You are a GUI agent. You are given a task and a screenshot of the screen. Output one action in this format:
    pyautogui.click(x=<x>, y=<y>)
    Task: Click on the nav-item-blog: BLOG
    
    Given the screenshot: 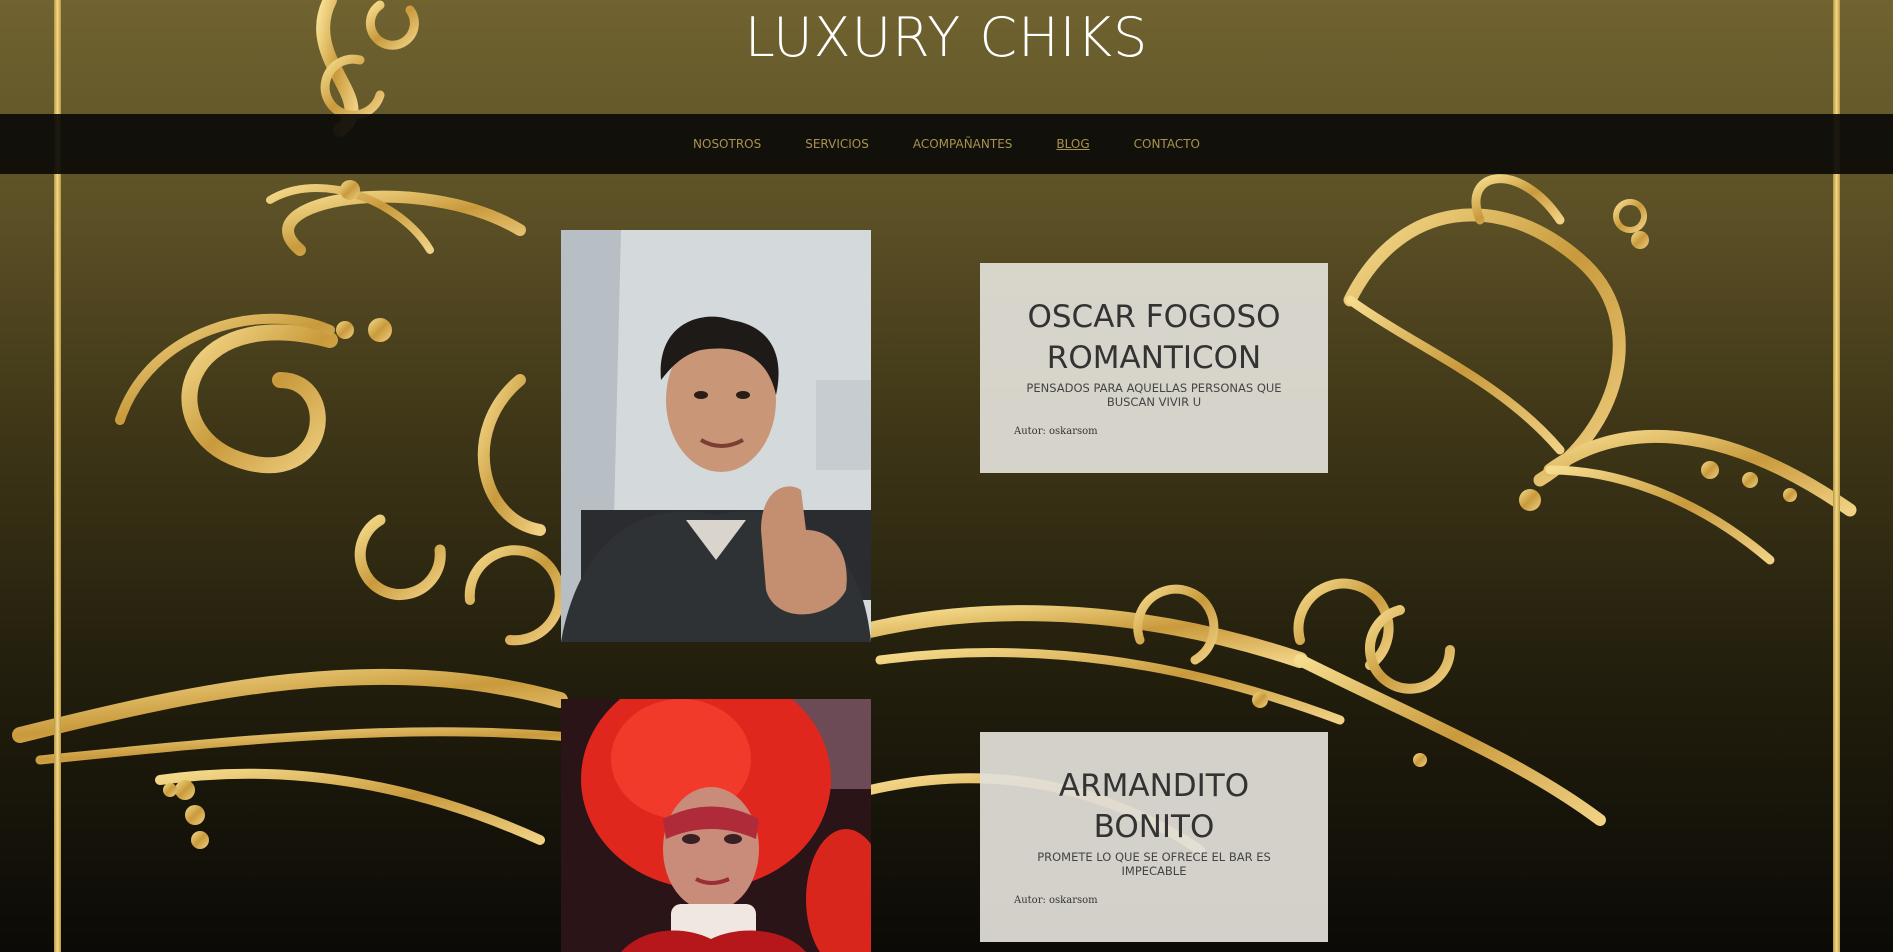 What is the action you would take?
    pyautogui.click(x=1072, y=144)
    